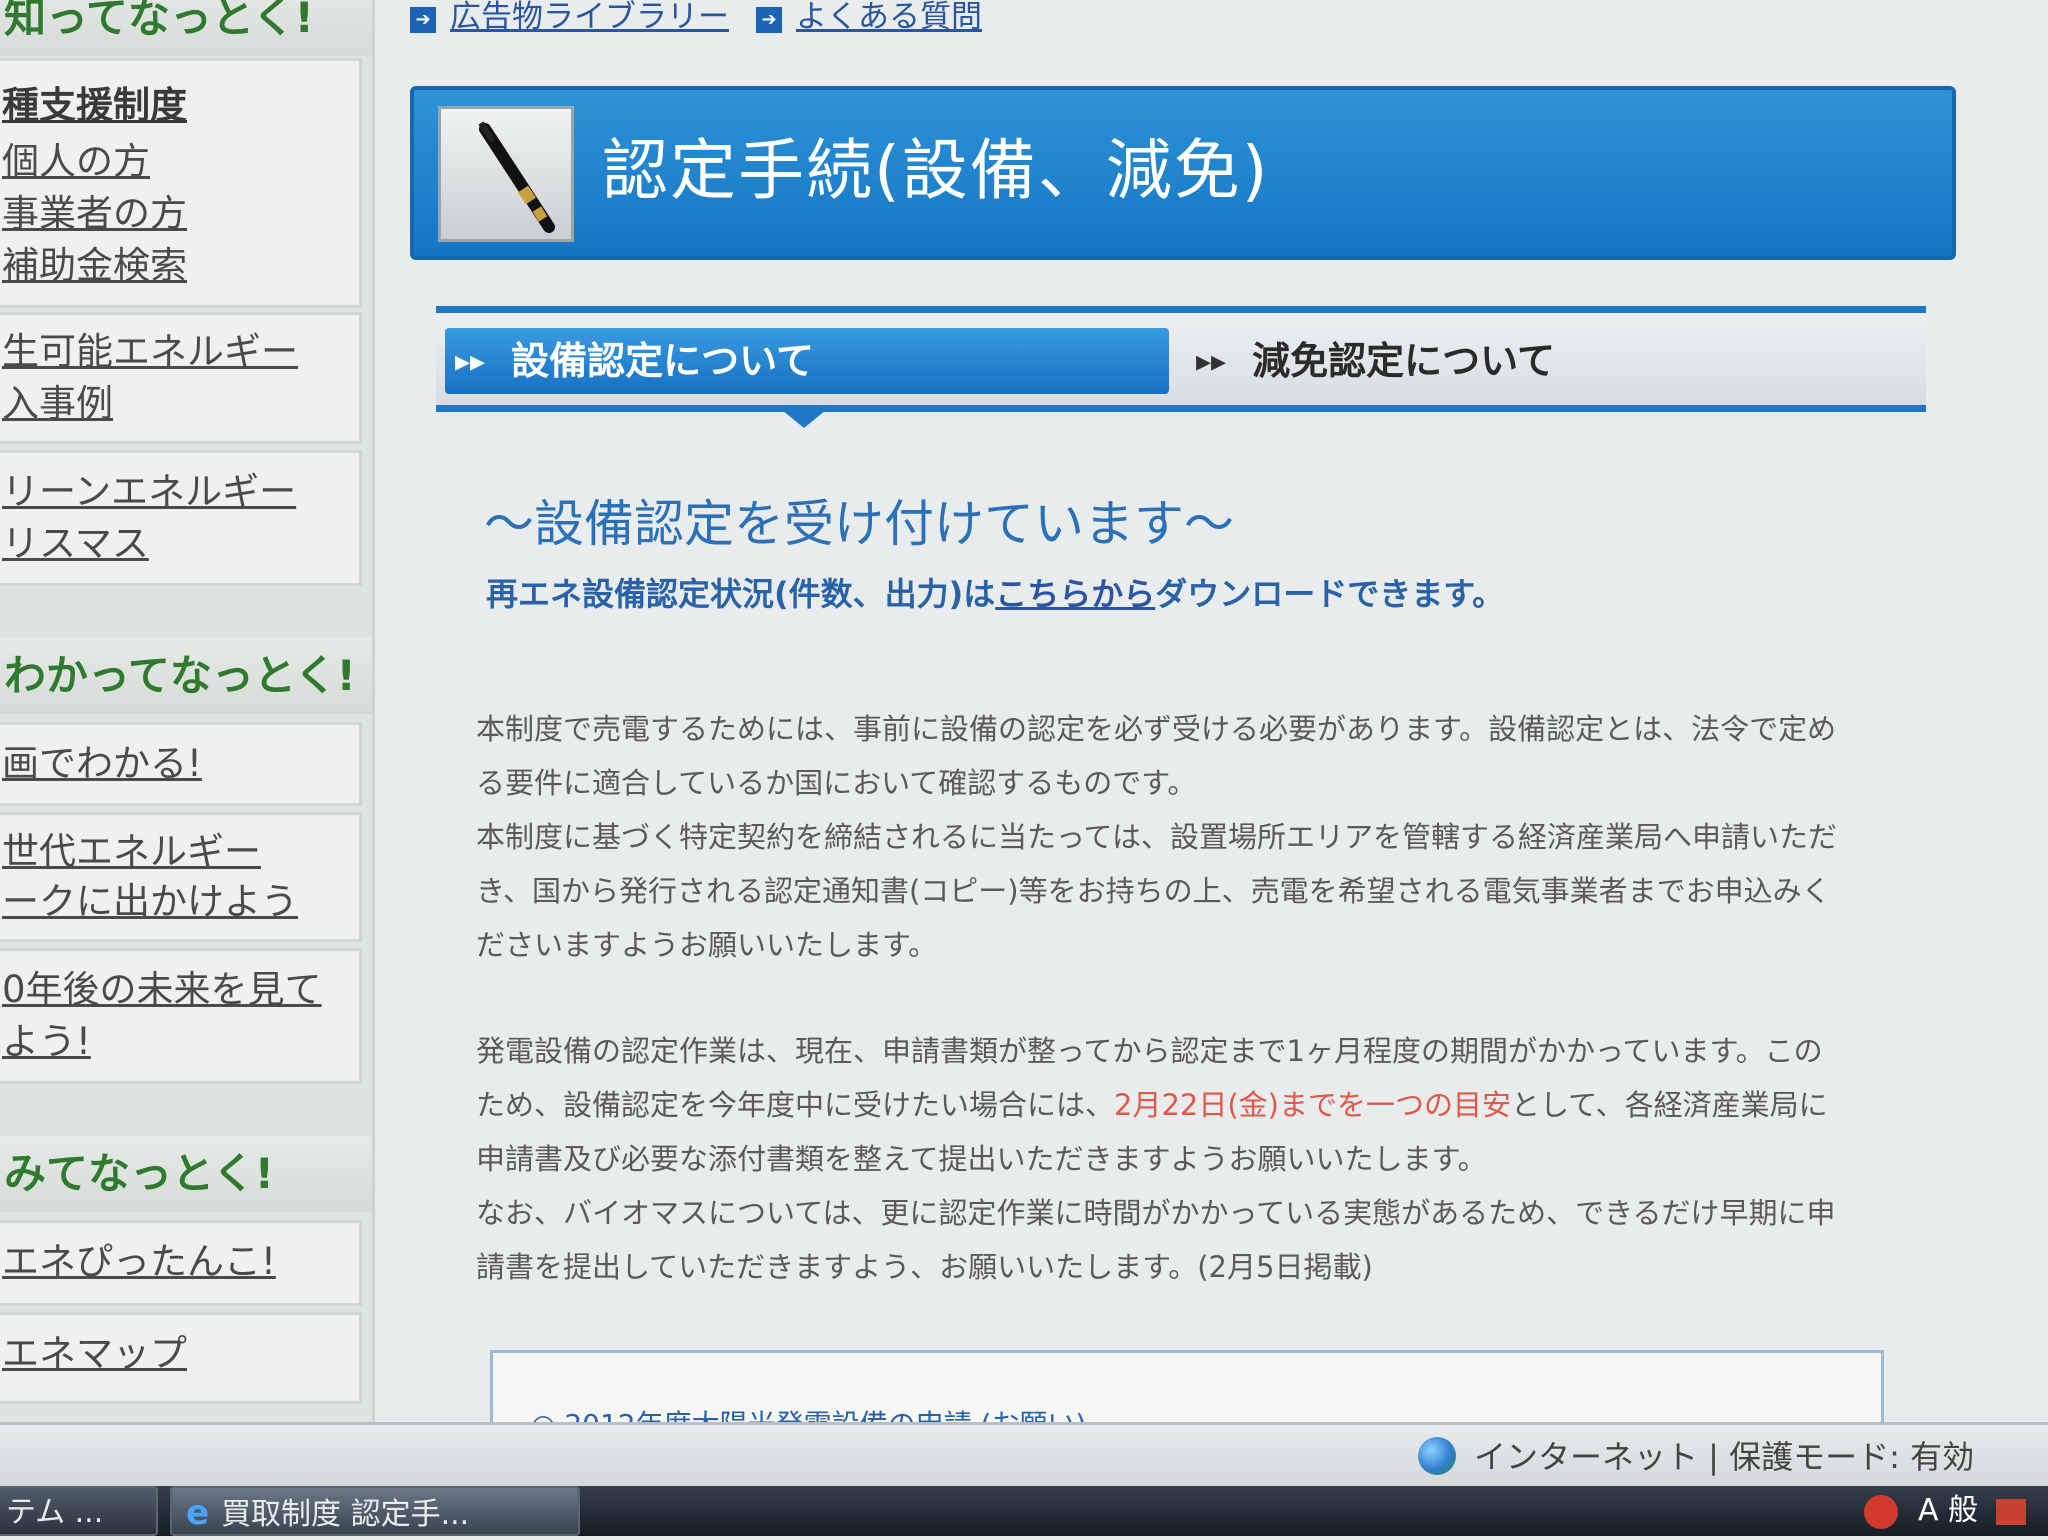  I want to click on sidebar-link-support-system: 種支援制度, so click(94, 106).